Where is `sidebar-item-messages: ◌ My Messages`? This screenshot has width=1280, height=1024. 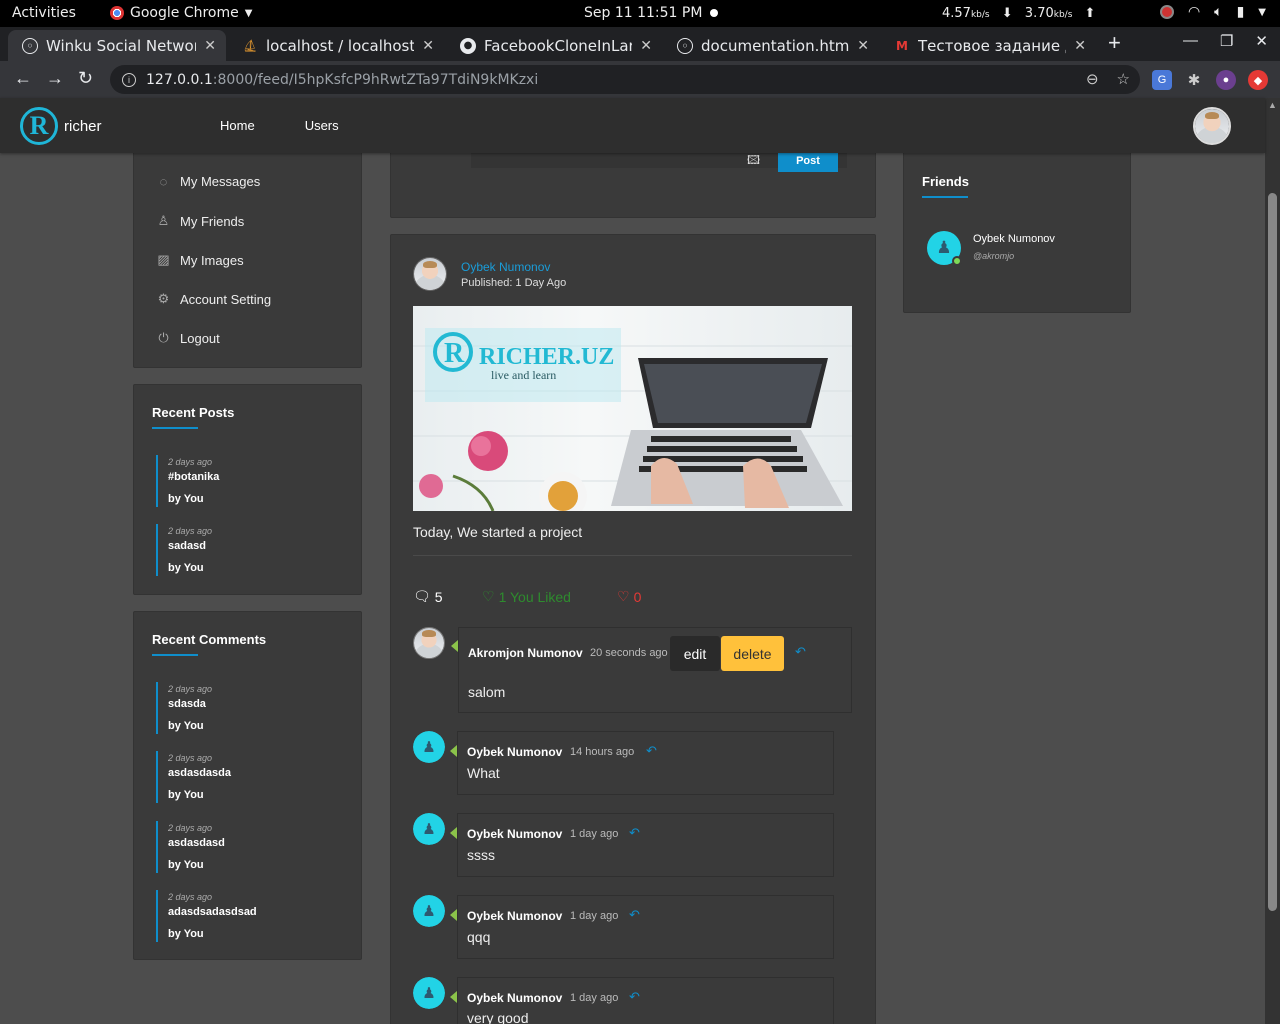 sidebar-item-messages: ◌ My Messages is located at coordinates (208, 181).